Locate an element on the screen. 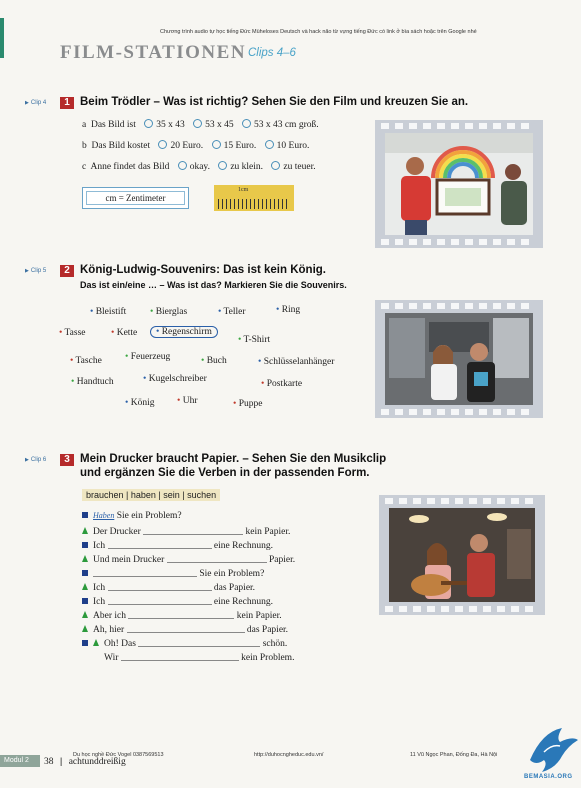  option-label: 53 x 45 is located at coordinates (219, 125).